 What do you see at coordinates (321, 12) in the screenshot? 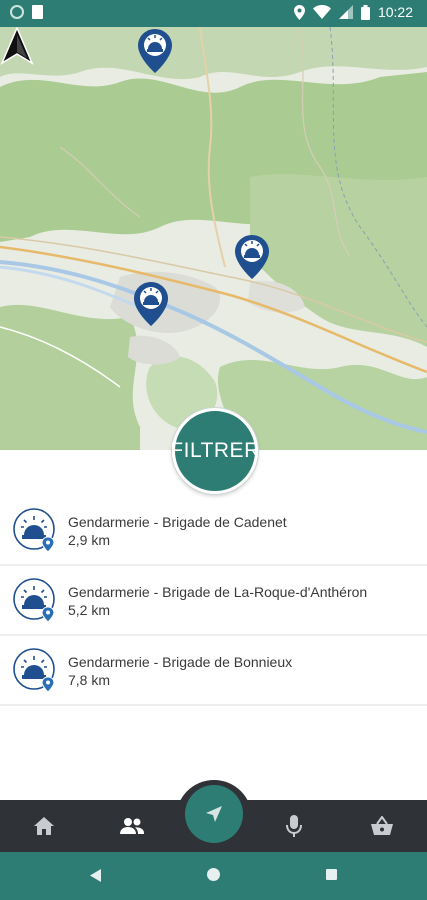
I see `wifi-icon` at bounding box center [321, 12].